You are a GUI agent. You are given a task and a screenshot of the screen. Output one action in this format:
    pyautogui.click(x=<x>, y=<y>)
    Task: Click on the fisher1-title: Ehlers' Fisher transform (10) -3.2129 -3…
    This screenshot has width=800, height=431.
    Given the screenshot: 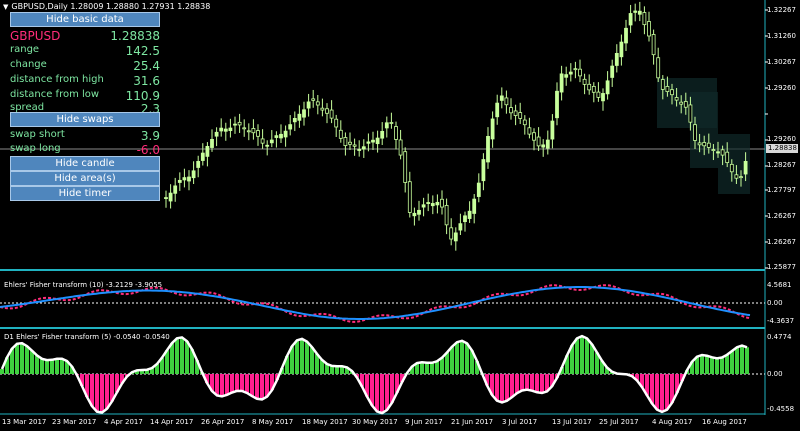 What is the action you would take?
    pyautogui.click(x=83, y=285)
    